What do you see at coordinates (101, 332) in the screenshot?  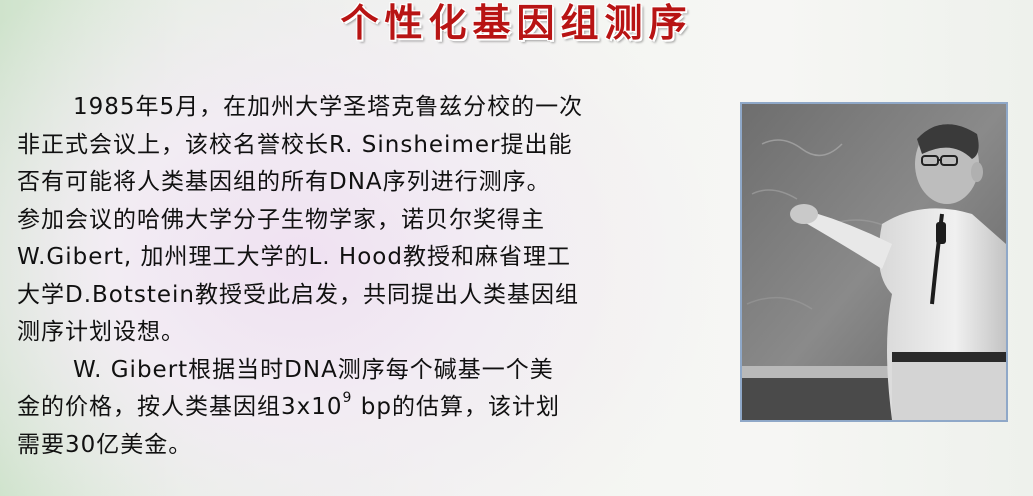 I see `paragraph-1-line-7: 测序计划设想。` at bounding box center [101, 332].